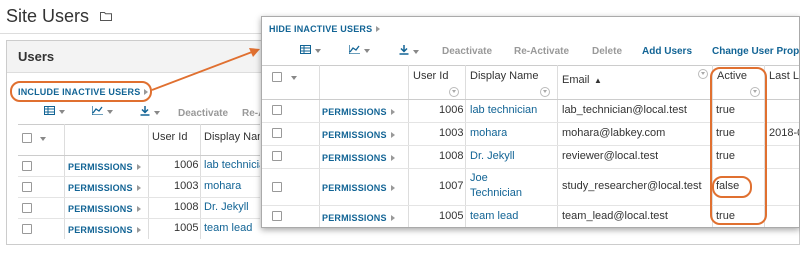 The width and height of the screenshot is (800, 256). Describe the element at coordinates (732, 187) in the screenshot. I see `false-value-callout` at that location.